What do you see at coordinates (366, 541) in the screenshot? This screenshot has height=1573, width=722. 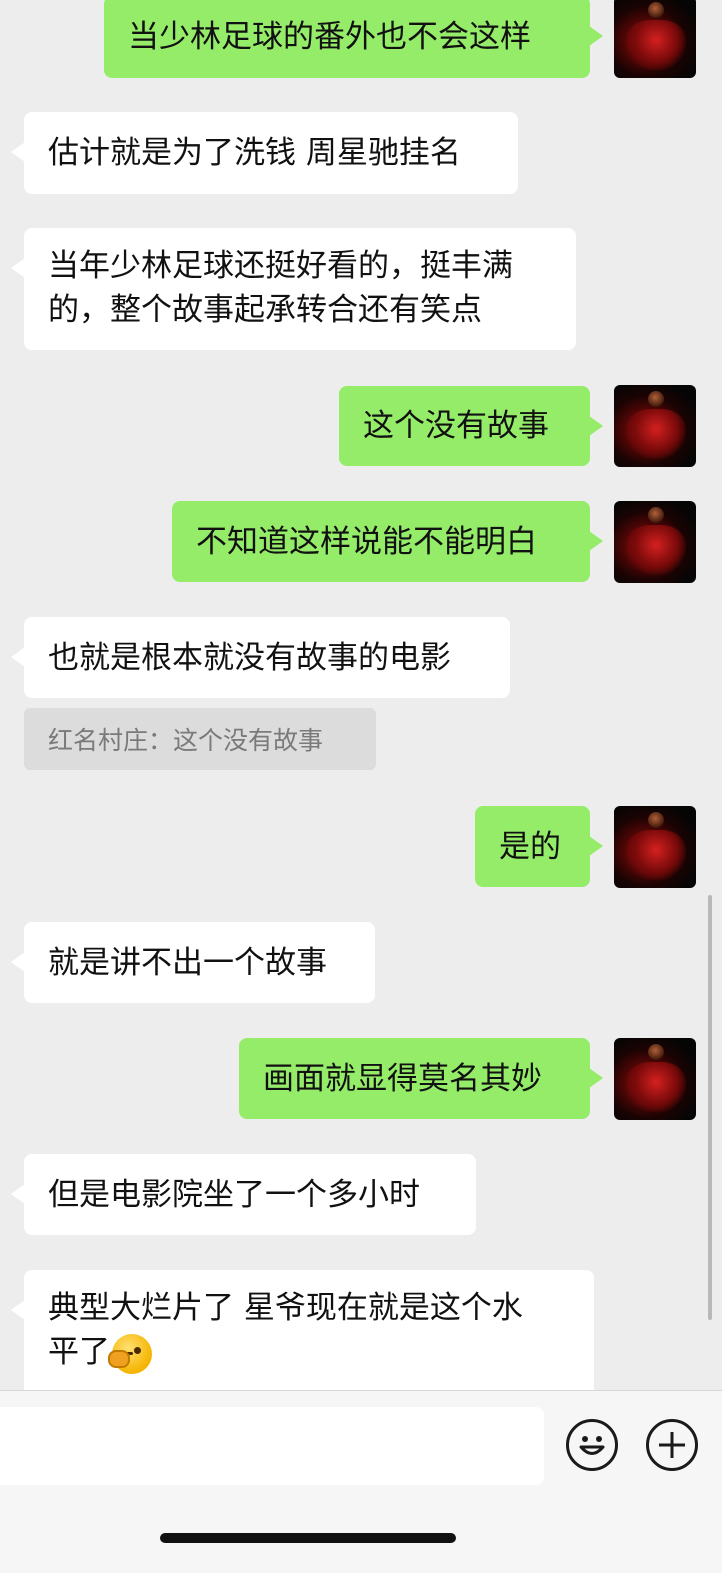 I see `message-text: 不知道这样说能不能明白` at bounding box center [366, 541].